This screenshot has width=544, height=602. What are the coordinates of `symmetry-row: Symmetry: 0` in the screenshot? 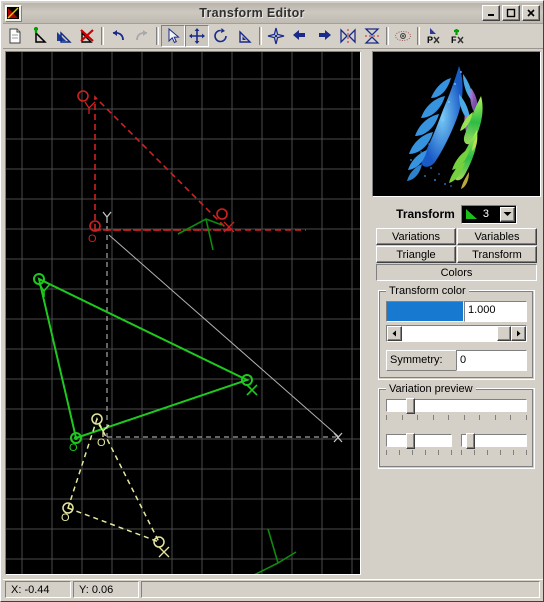 It's located at (456, 360).